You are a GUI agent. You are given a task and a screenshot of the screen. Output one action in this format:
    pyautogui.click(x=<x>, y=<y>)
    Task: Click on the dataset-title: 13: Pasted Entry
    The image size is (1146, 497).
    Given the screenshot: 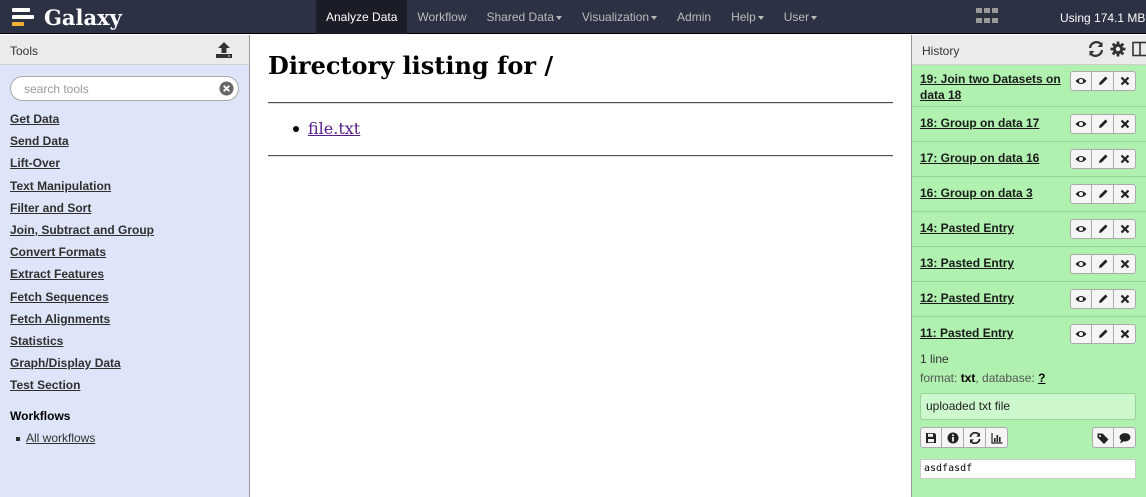 What is the action you would take?
    pyautogui.click(x=967, y=263)
    